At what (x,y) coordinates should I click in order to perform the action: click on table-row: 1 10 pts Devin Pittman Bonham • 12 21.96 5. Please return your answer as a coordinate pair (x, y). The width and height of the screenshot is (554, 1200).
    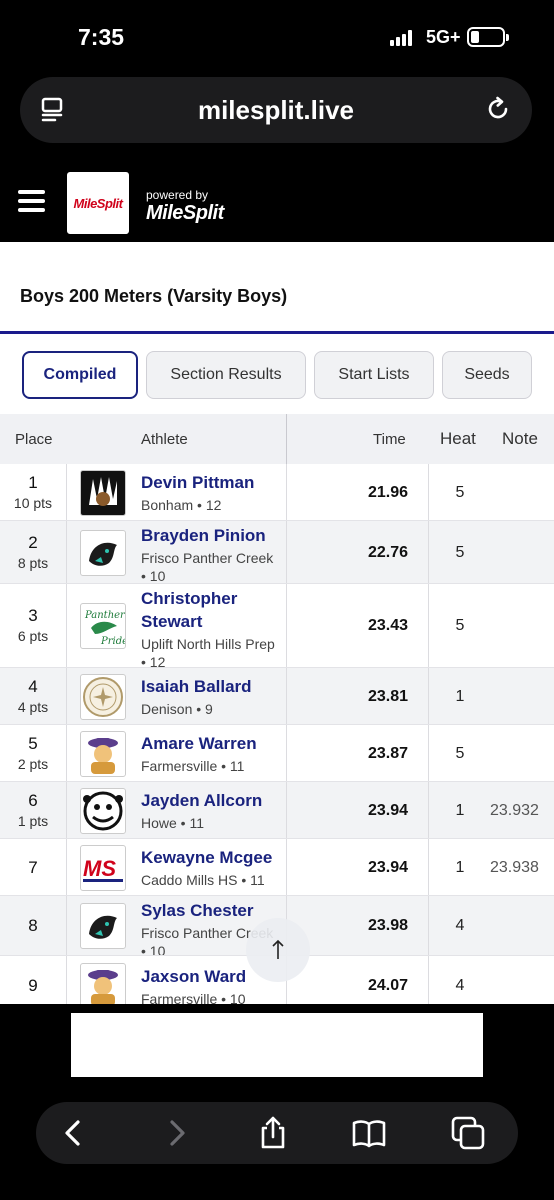
    Looking at the image, I should click on (277, 492).